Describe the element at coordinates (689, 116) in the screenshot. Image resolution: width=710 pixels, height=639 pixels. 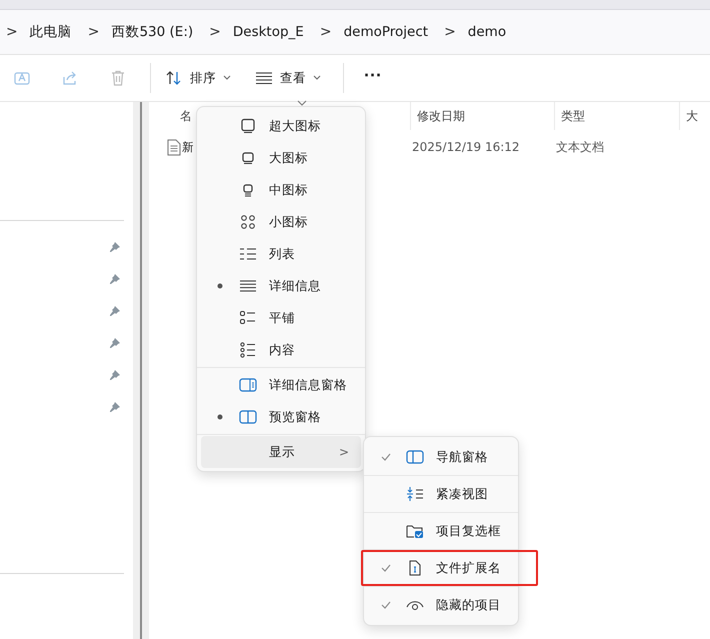
I see `column-header: 大` at that location.